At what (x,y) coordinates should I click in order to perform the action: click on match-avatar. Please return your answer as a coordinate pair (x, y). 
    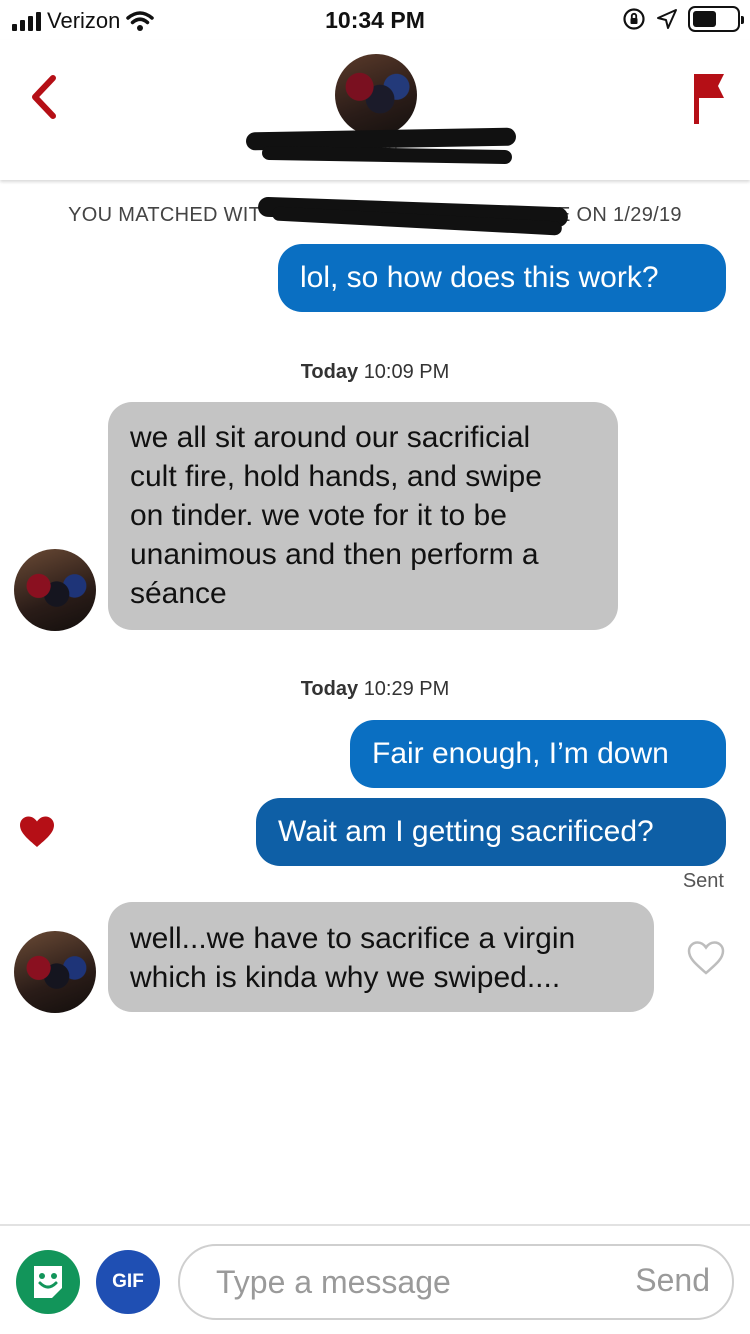
    Looking at the image, I should click on (376, 95).